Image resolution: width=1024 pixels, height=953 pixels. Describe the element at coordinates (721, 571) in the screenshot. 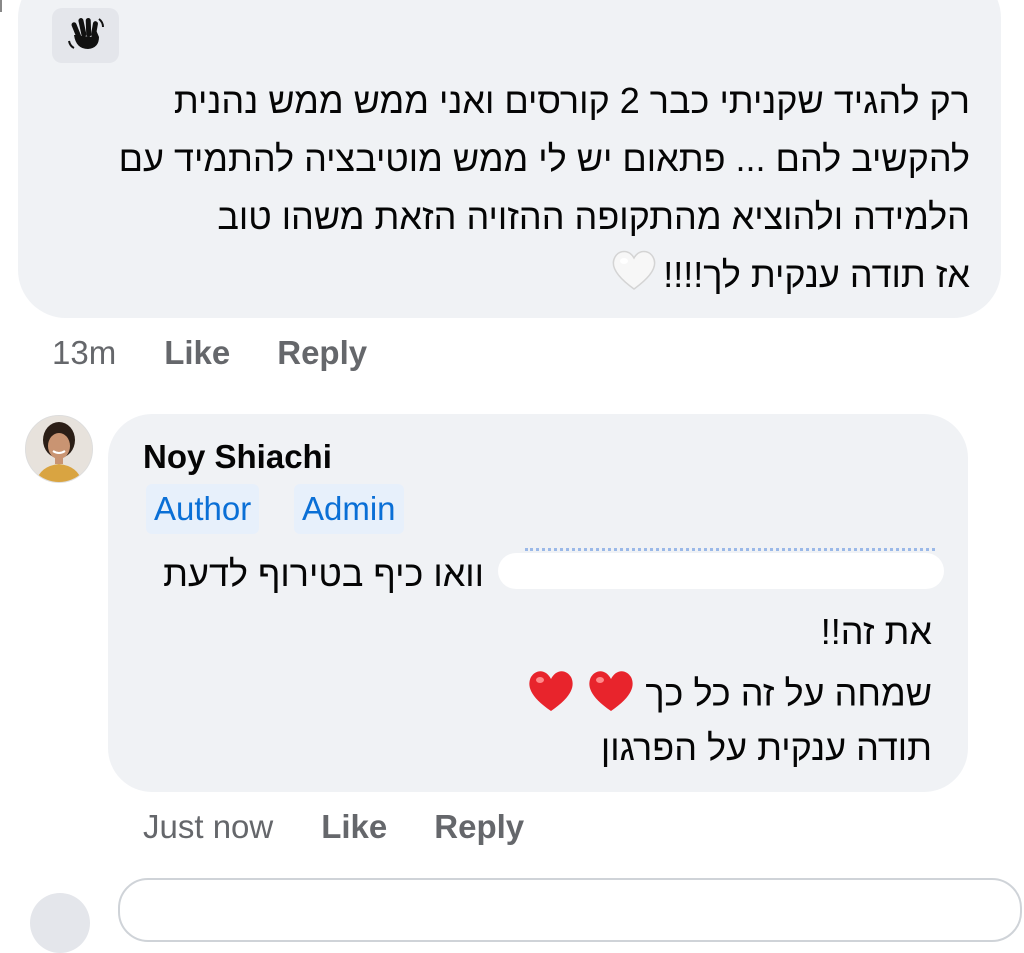

I see `redaction-mark` at that location.